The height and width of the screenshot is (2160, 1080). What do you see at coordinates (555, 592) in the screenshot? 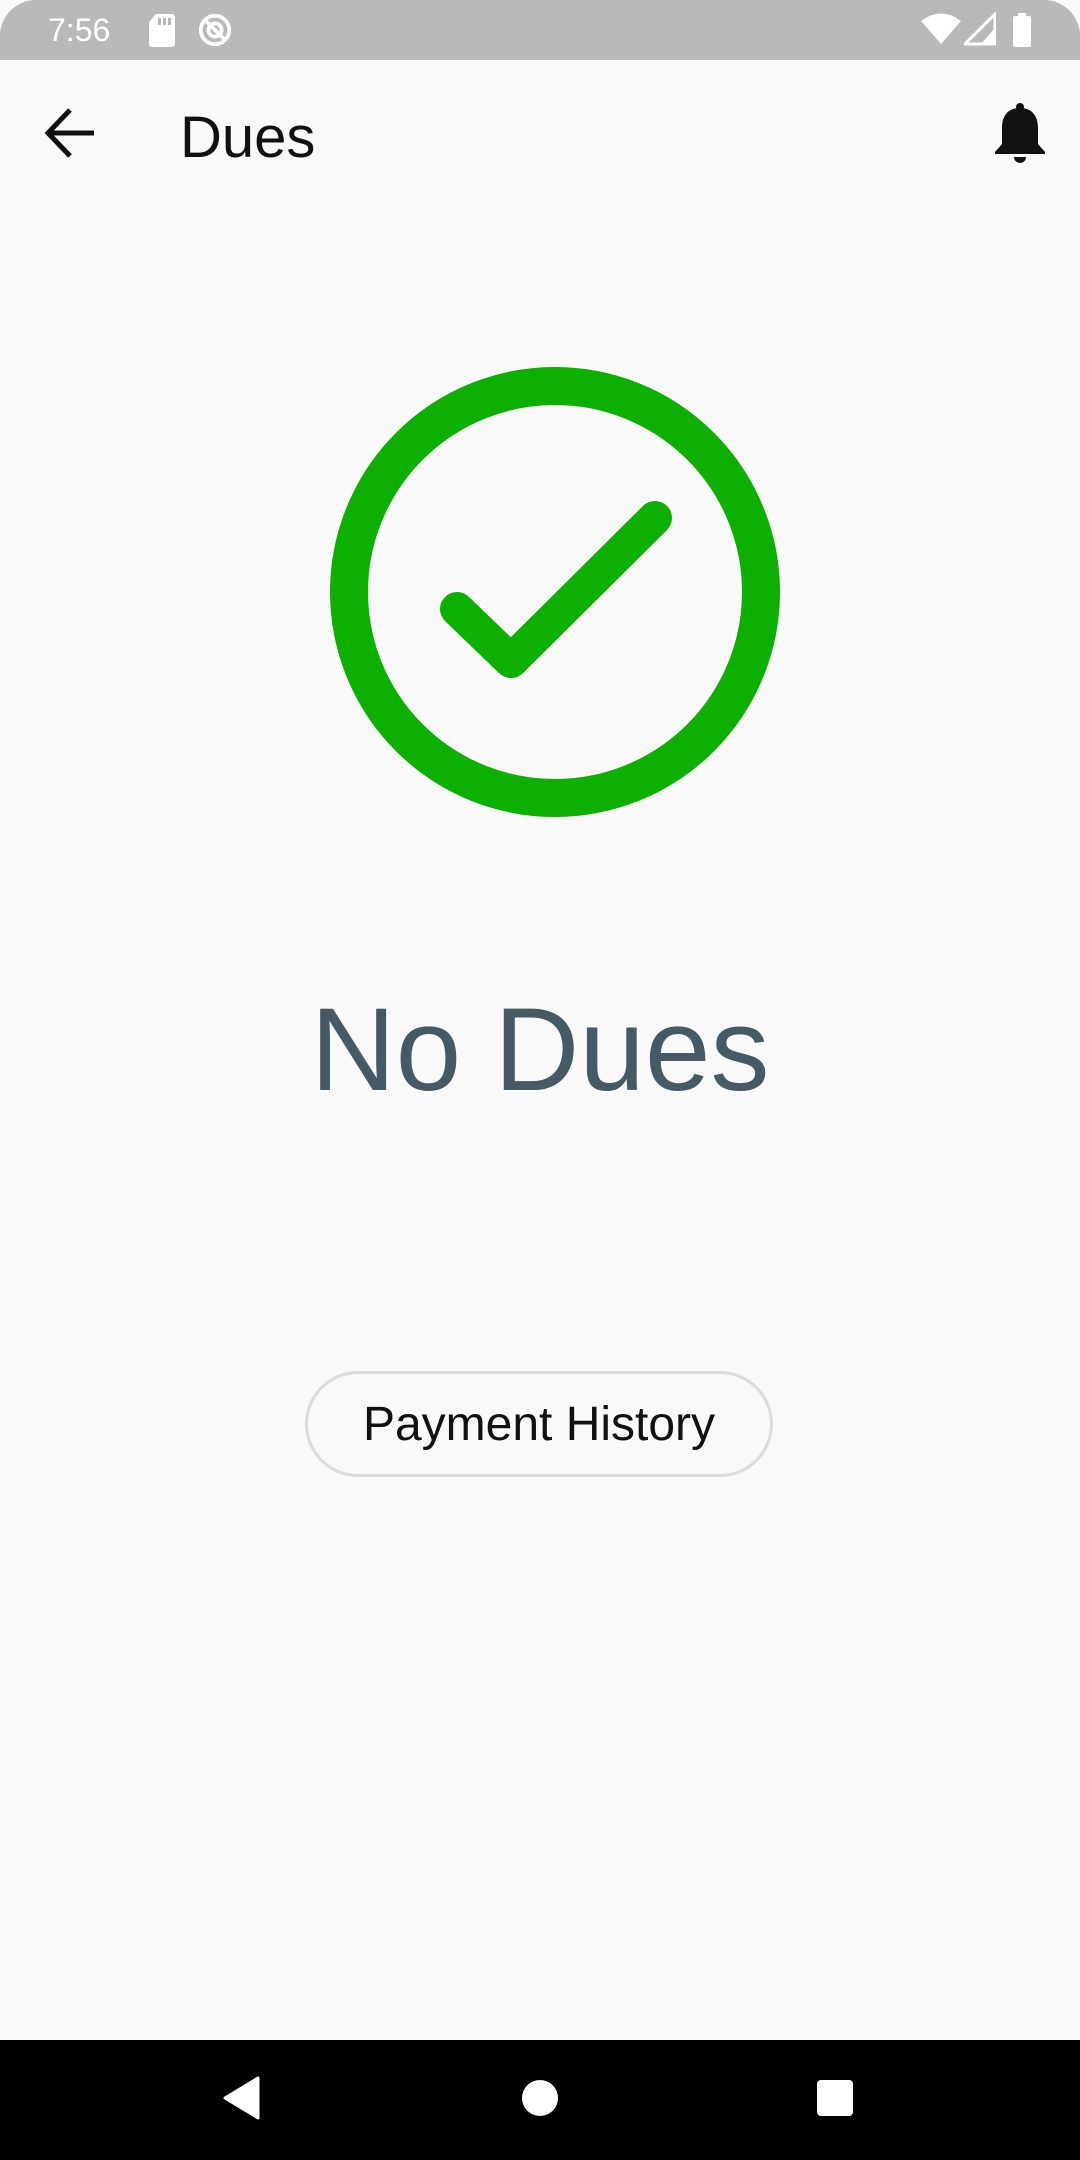
I see `check-circle-icon` at bounding box center [555, 592].